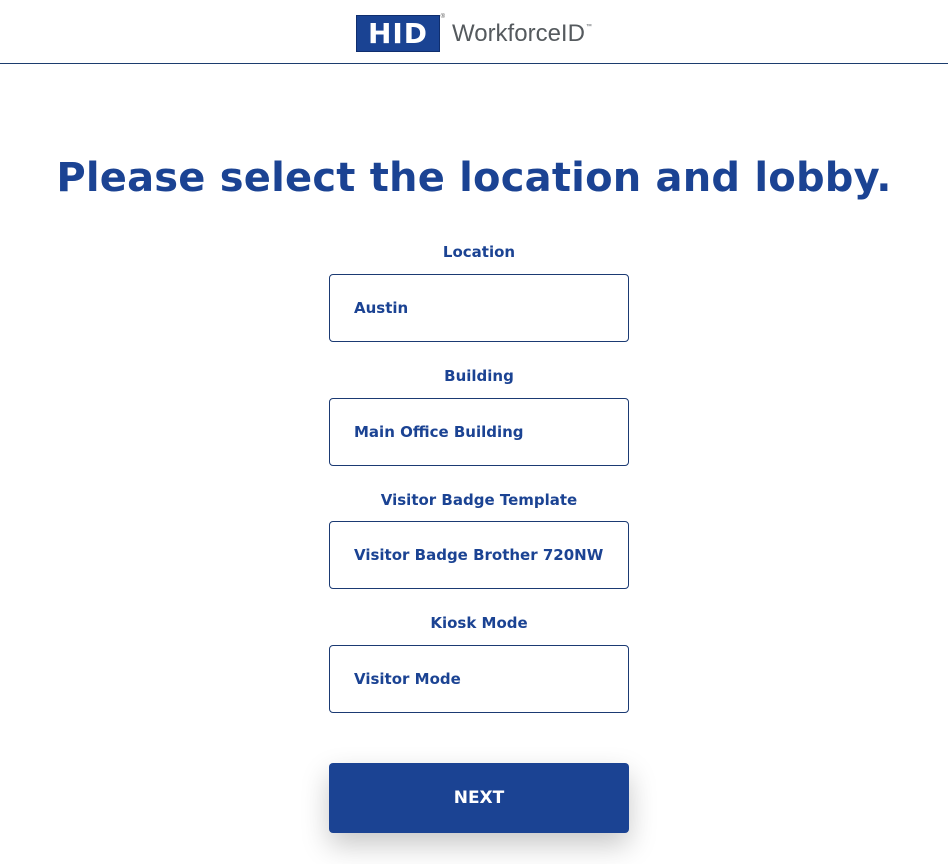 The height and width of the screenshot is (864, 948). Describe the element at coordinates (381, 308) in the screenshot. I see `location-value: Austin` at that location.